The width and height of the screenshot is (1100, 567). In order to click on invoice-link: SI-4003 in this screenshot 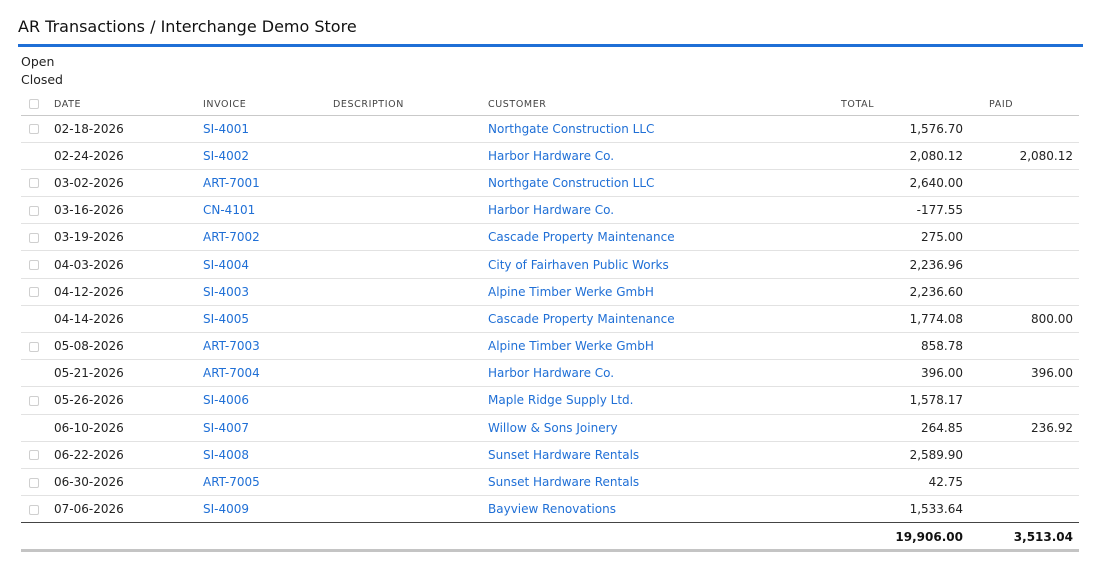, I will do `click(226, 292)`.